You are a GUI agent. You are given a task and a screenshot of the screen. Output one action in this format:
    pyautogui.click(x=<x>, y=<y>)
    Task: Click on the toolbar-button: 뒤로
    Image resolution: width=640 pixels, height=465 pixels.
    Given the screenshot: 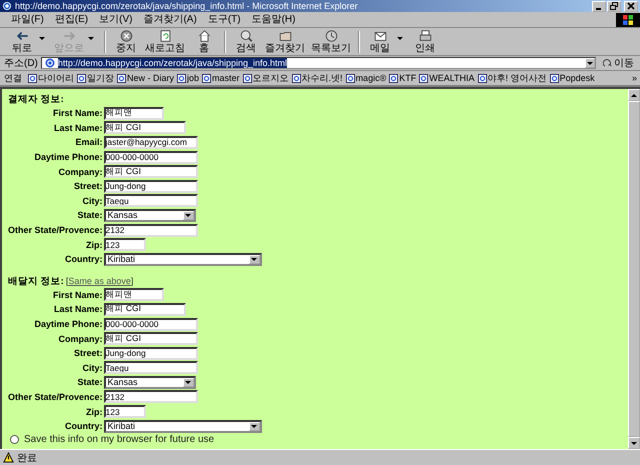 What is the action you would take?
    pyautogui.click(x=22, y=41)
    